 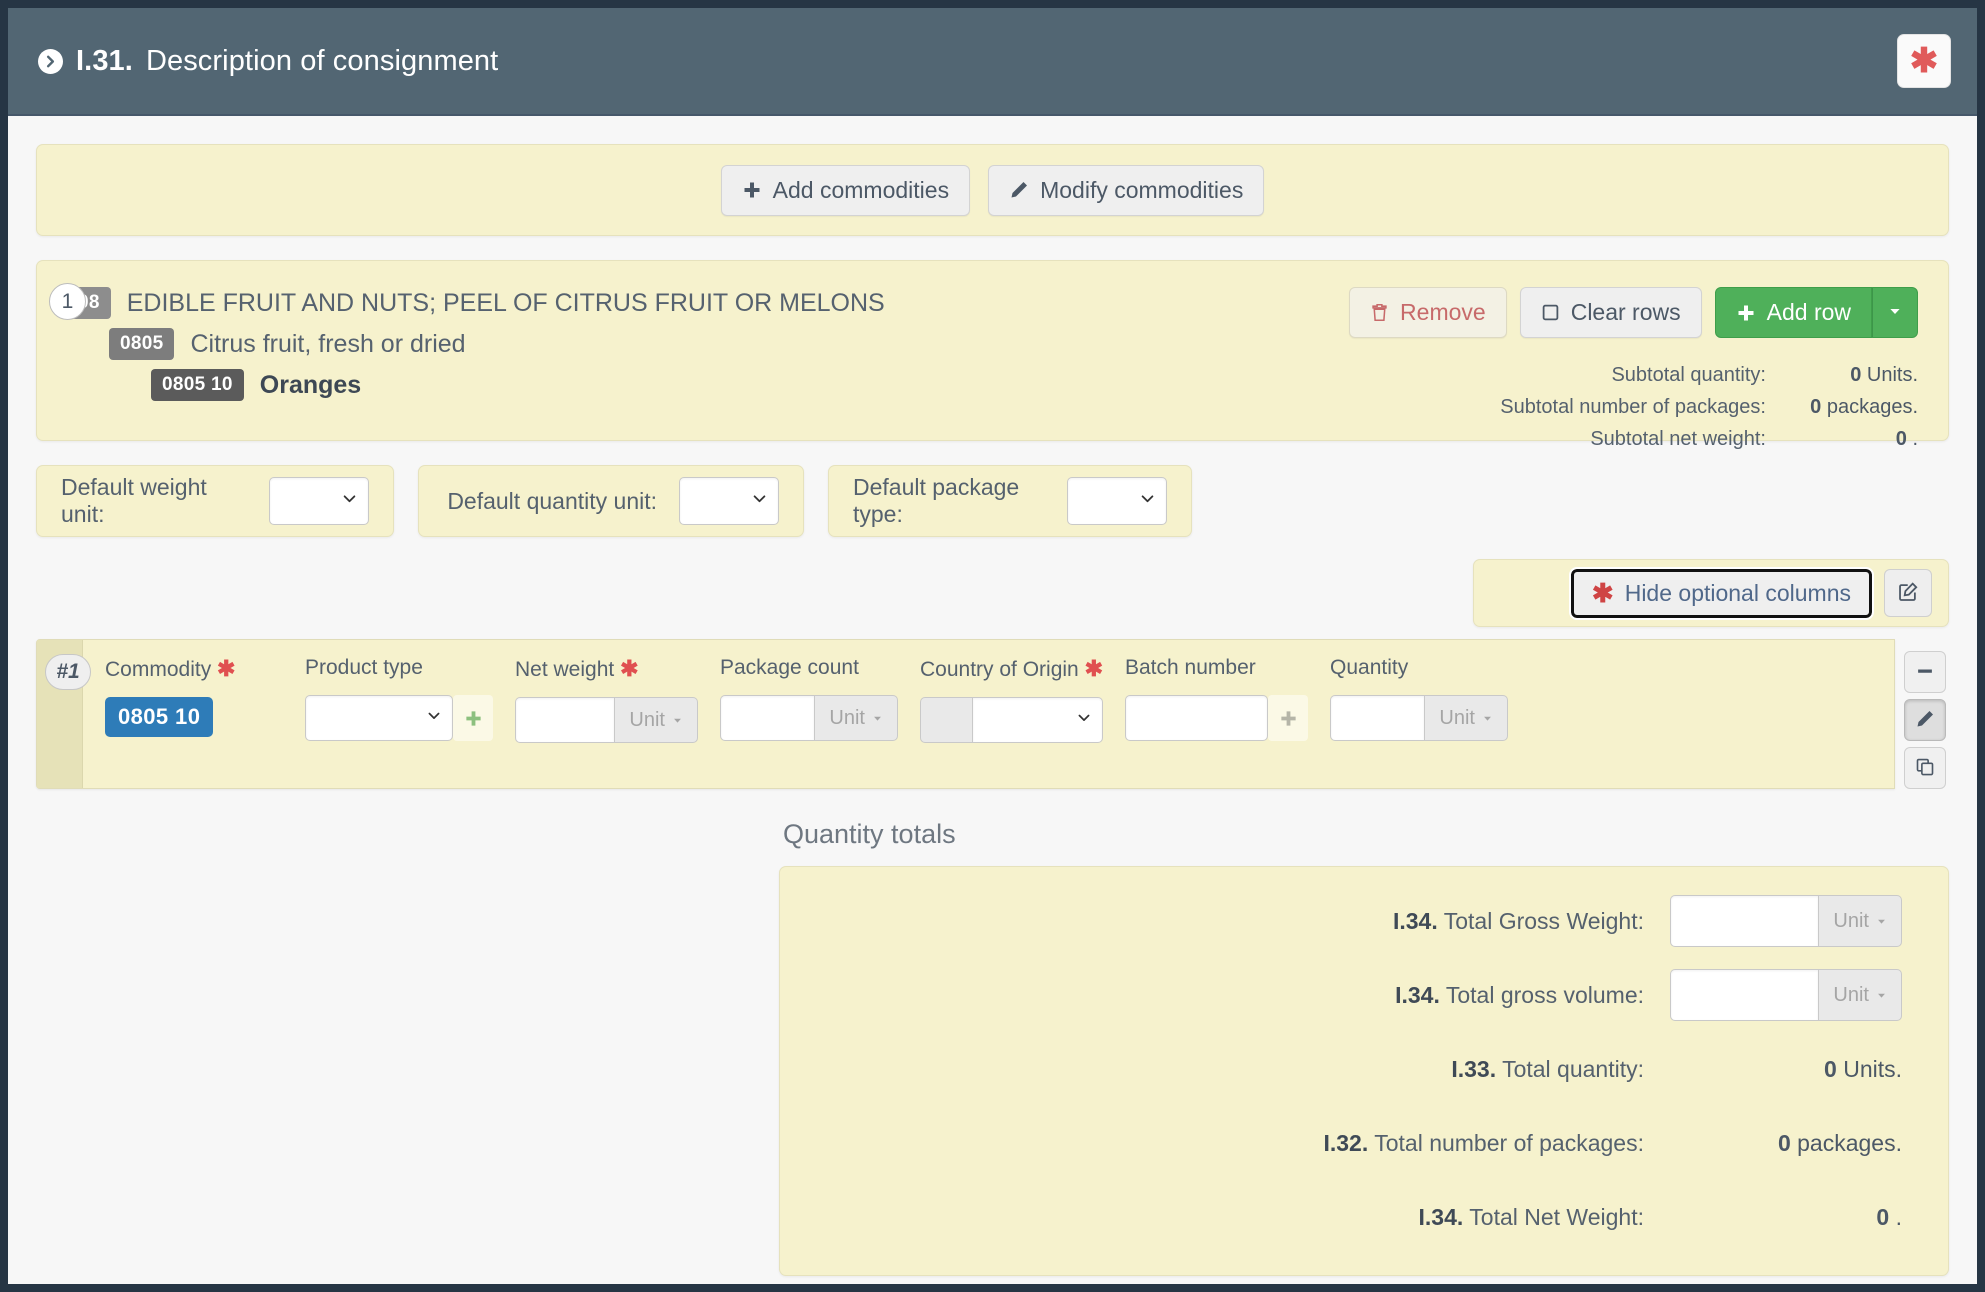 I want to click on package-count-input, so click(x=767, y=718).